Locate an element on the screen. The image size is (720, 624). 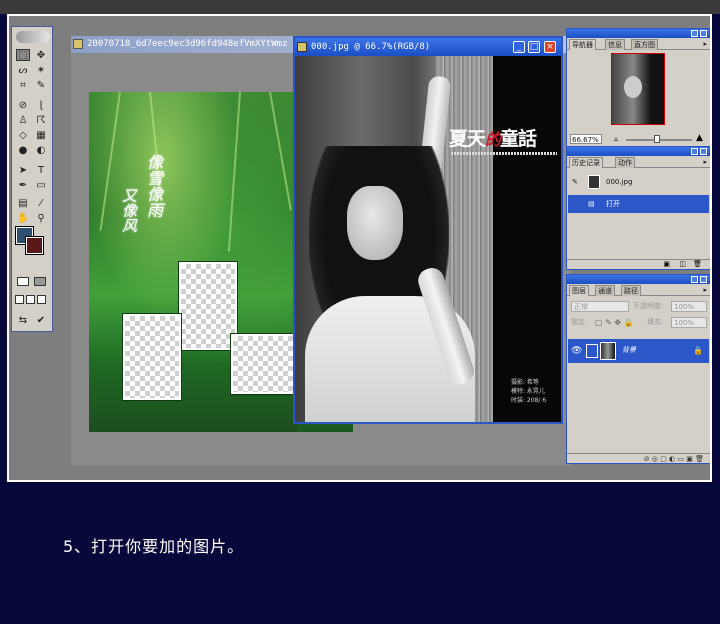
layers-panel-footer: ⊘ ◎ ▢ ◐ ▭ ▣ 🗑 is located at coordinates (638, 458).